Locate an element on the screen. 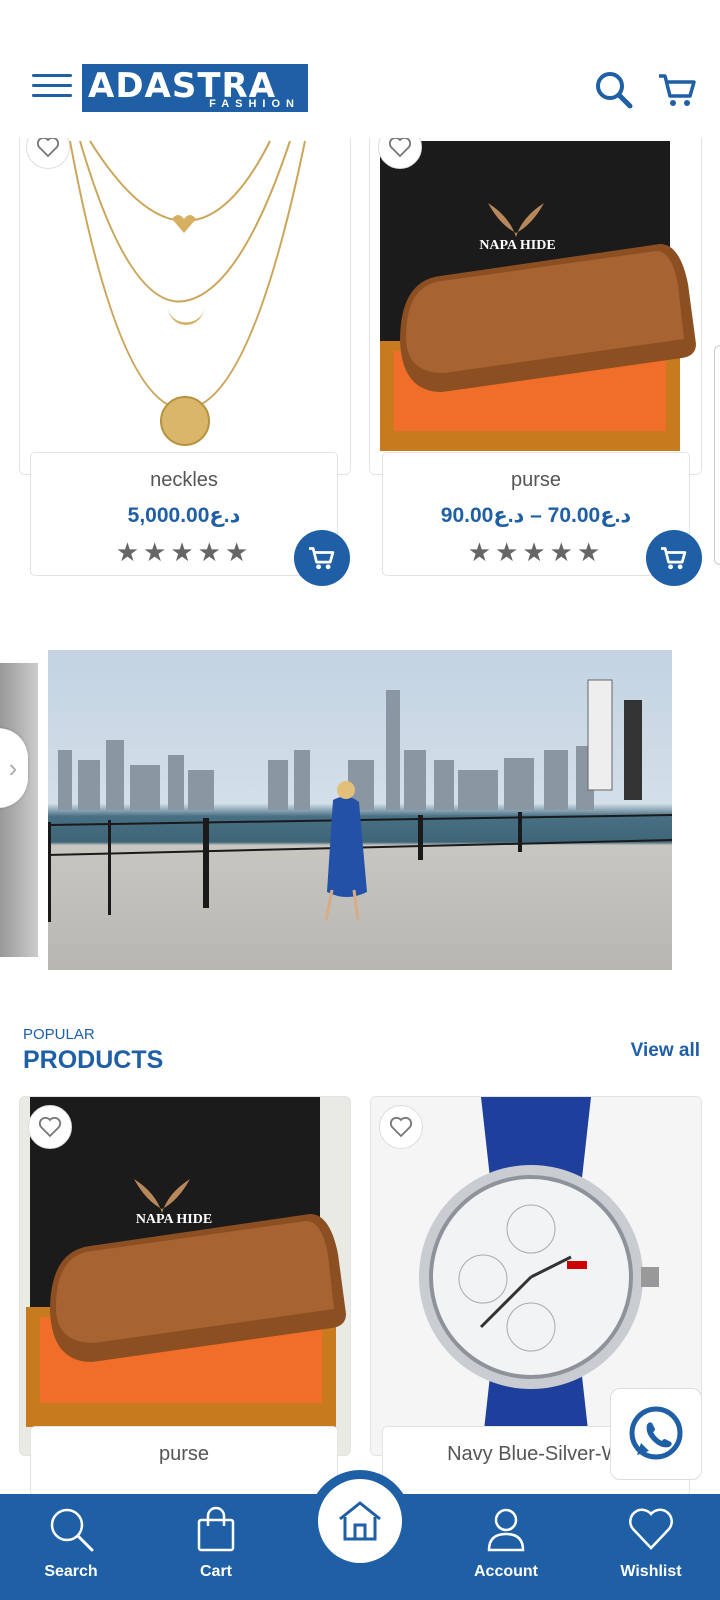 Image resolution: width=720 pixels, height=1600 pixels. product-price: د.ع70.00 – د.ع90.00 is located at coordinates (536, 515).